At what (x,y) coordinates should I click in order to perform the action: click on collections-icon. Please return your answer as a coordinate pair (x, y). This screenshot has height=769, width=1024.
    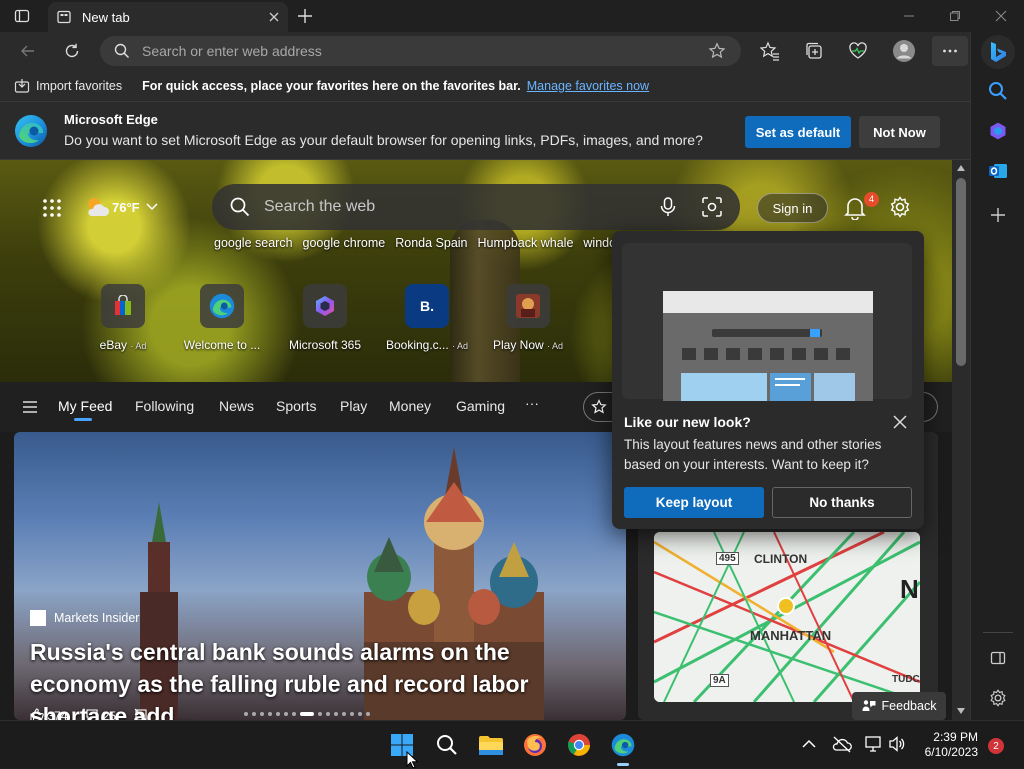
    Looking at the image, I should click on (814, 51).